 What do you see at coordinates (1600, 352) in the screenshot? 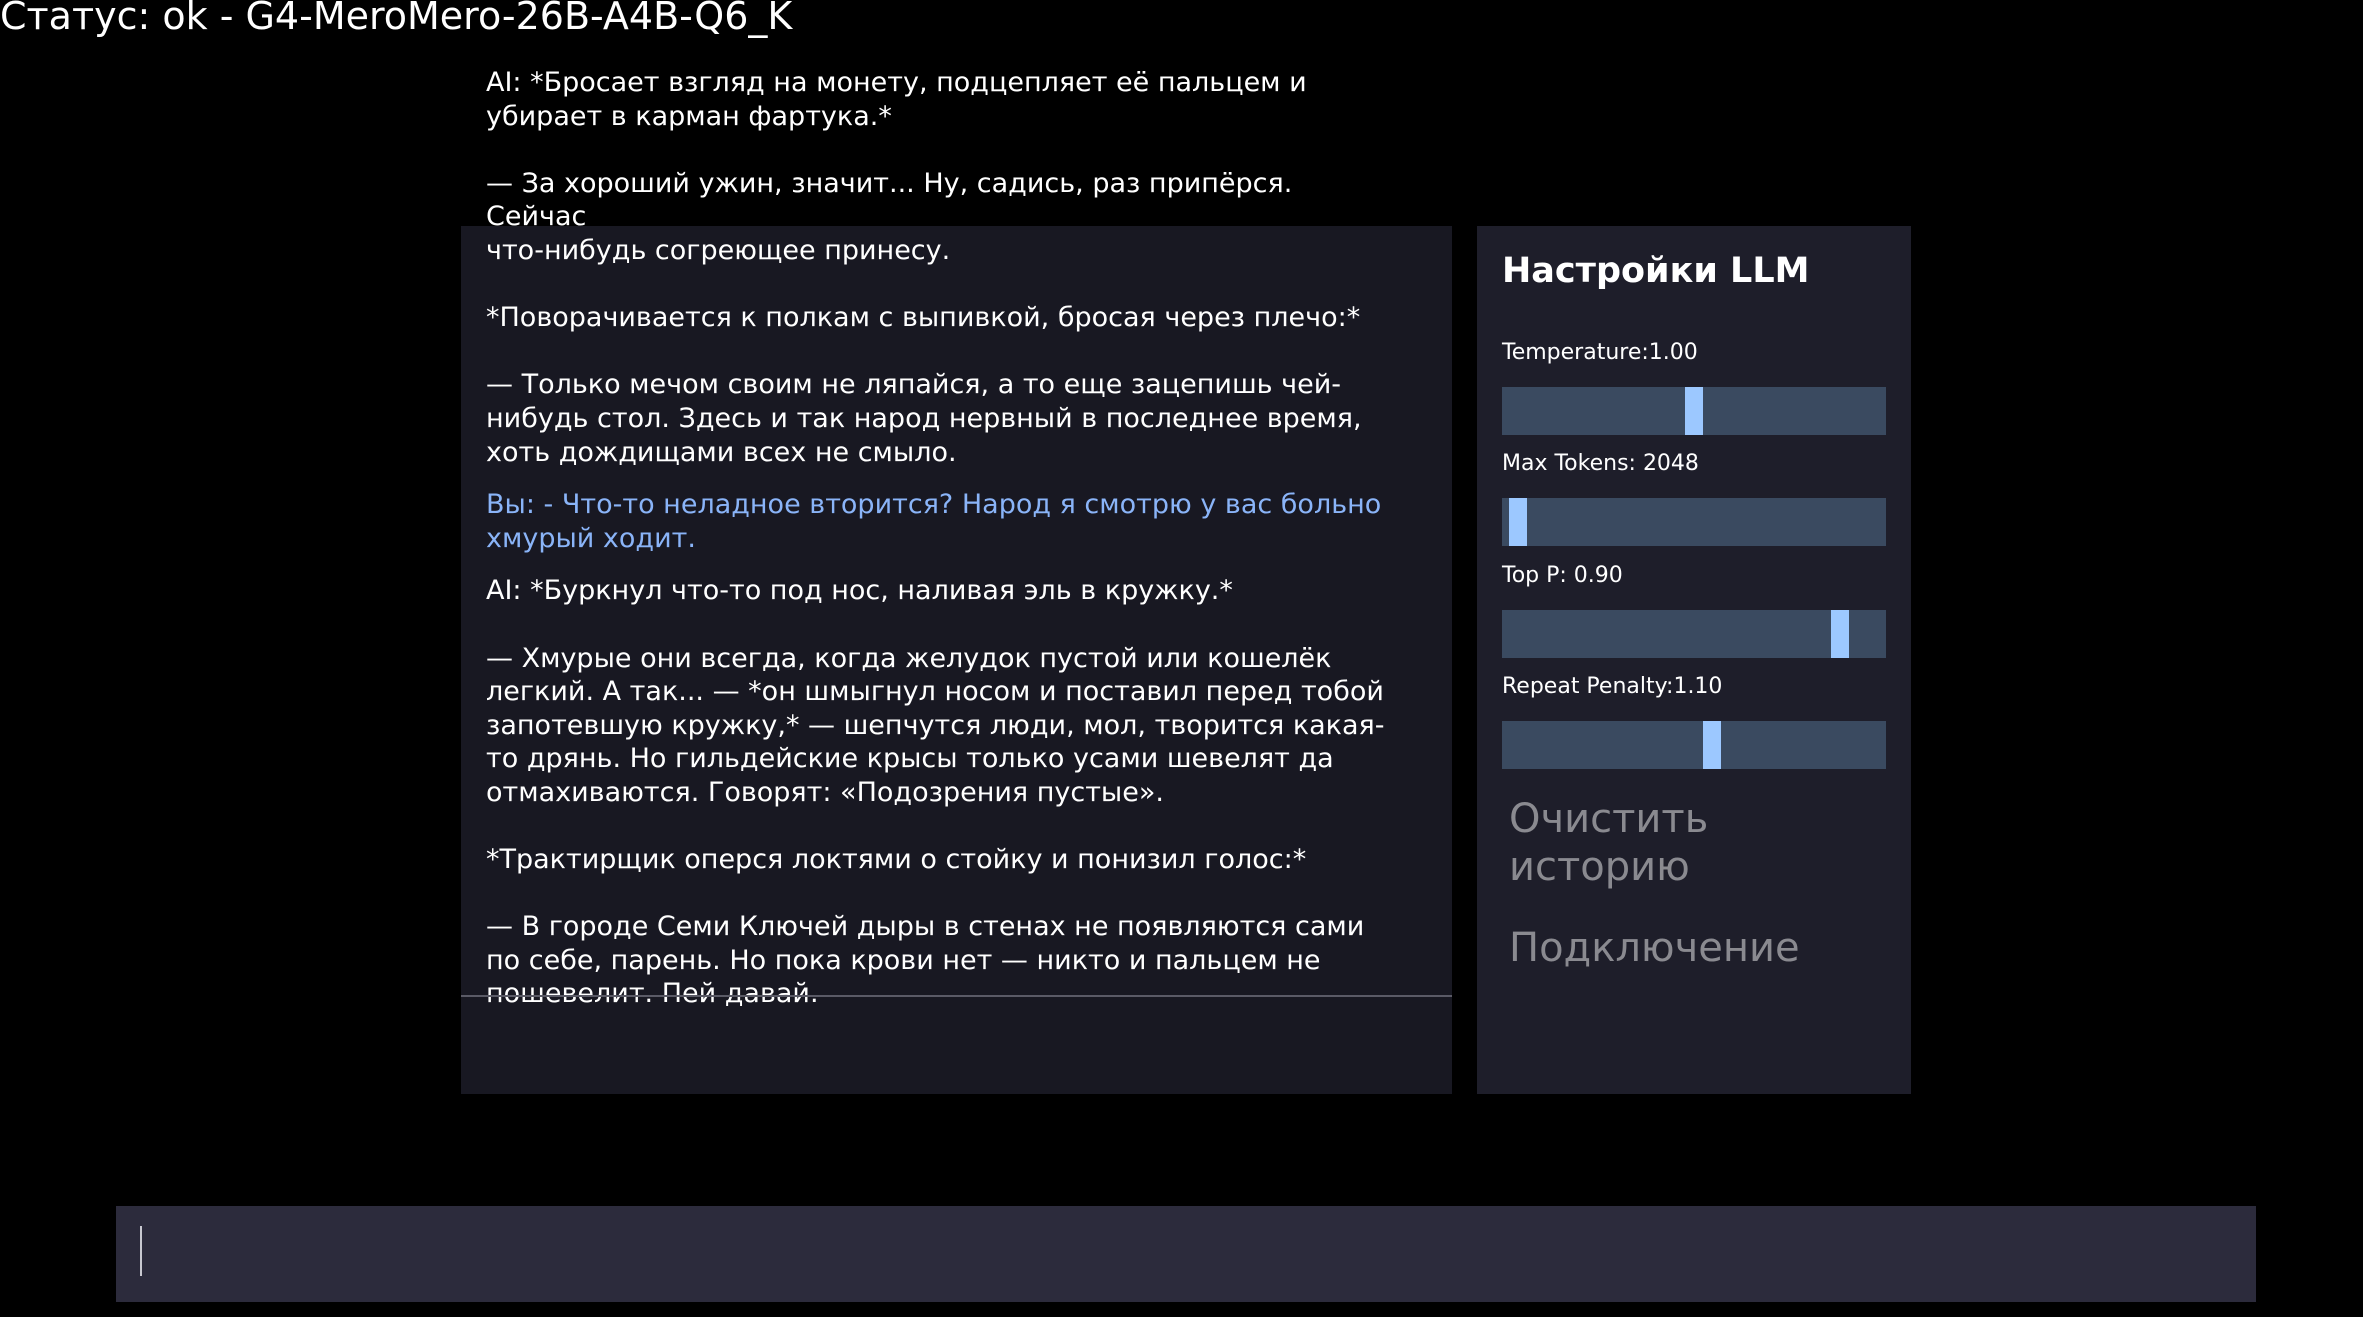
I see `temperature-label: Temperature:1.00` at bounding box center [1600, 352].